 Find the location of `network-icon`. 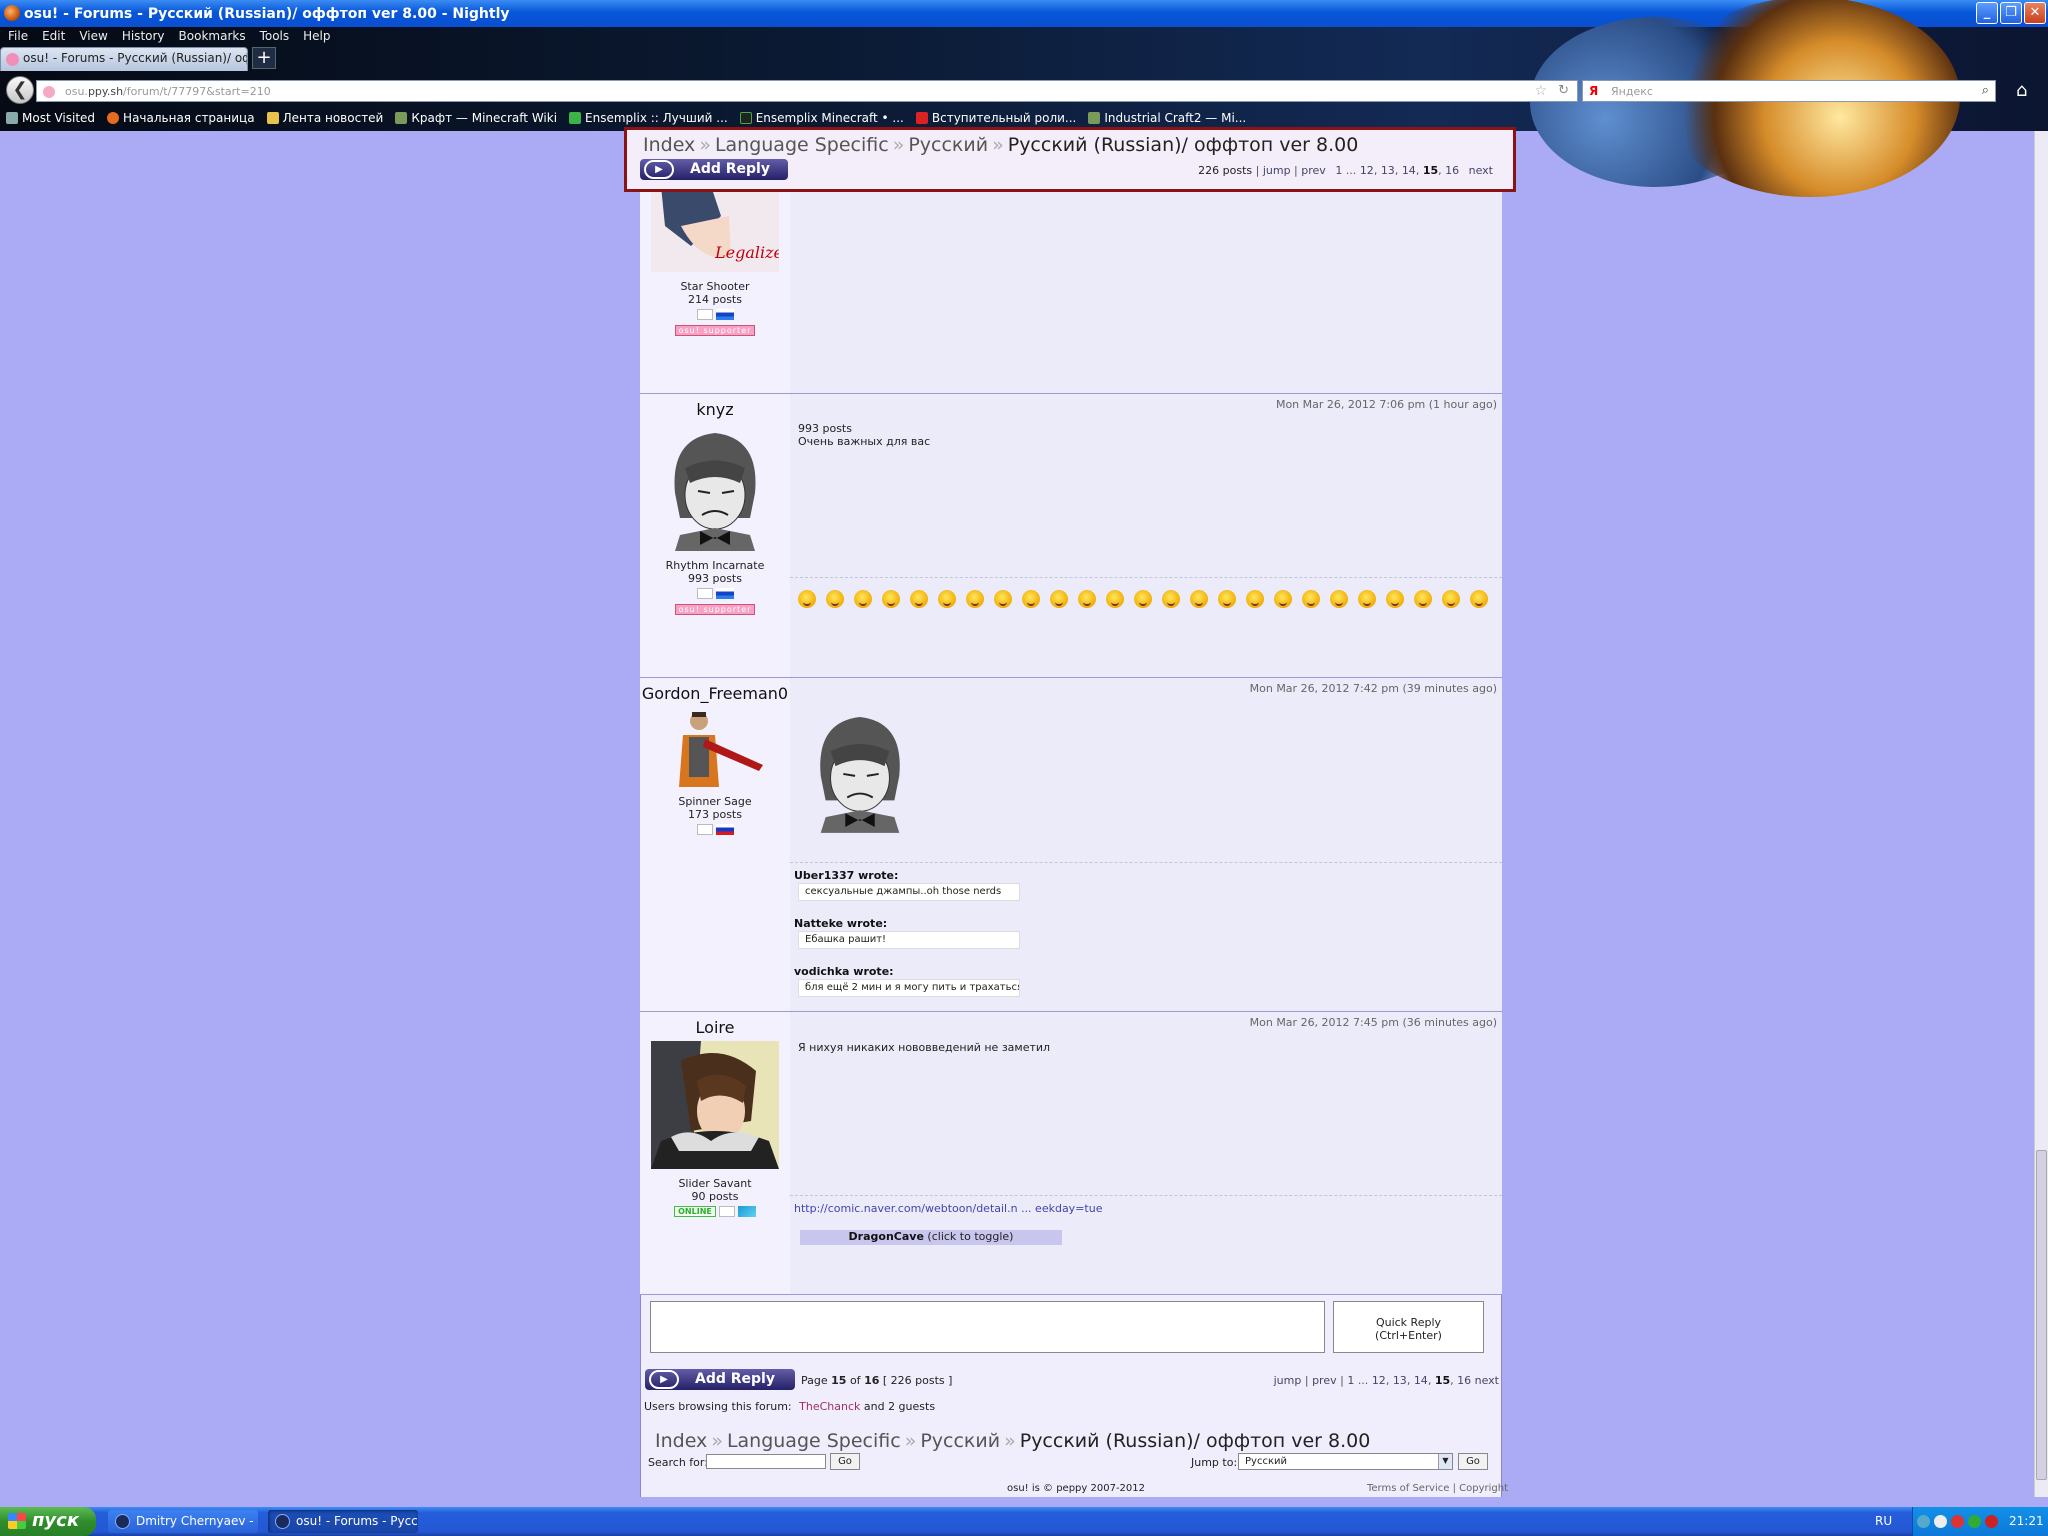

network-icon is located at coordinates (1923, 1521).